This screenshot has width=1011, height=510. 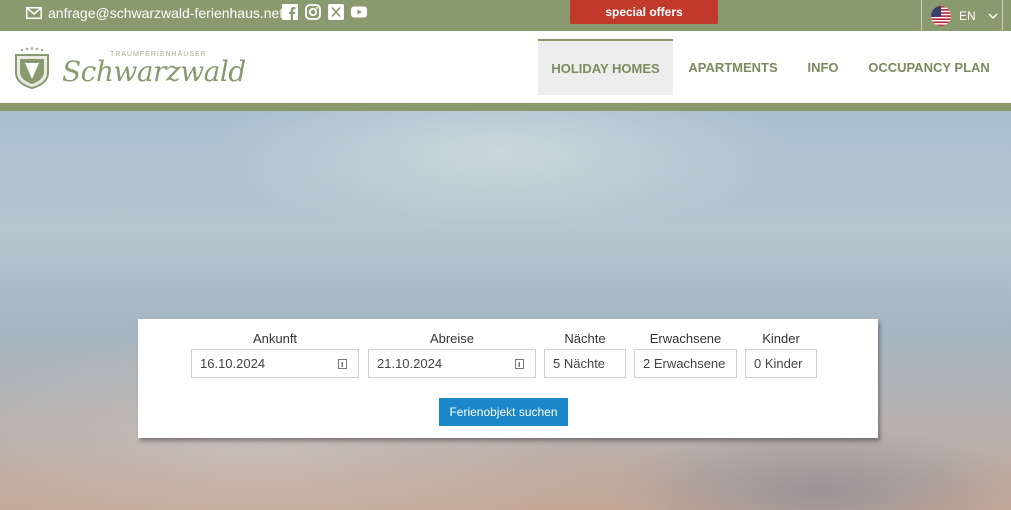 I want to click on logo-brand: Schwarzwald, so click(x=154, y=71).